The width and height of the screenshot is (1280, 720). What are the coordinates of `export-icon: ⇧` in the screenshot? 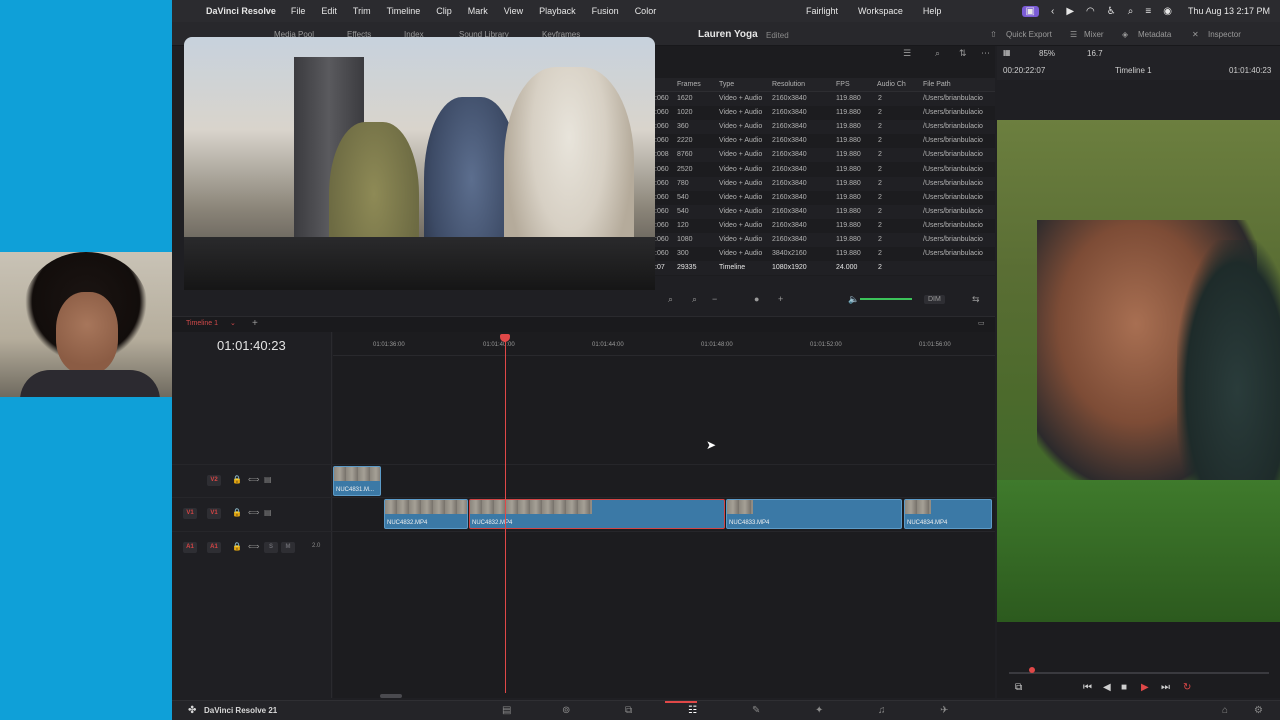 It's located at (993, 34).